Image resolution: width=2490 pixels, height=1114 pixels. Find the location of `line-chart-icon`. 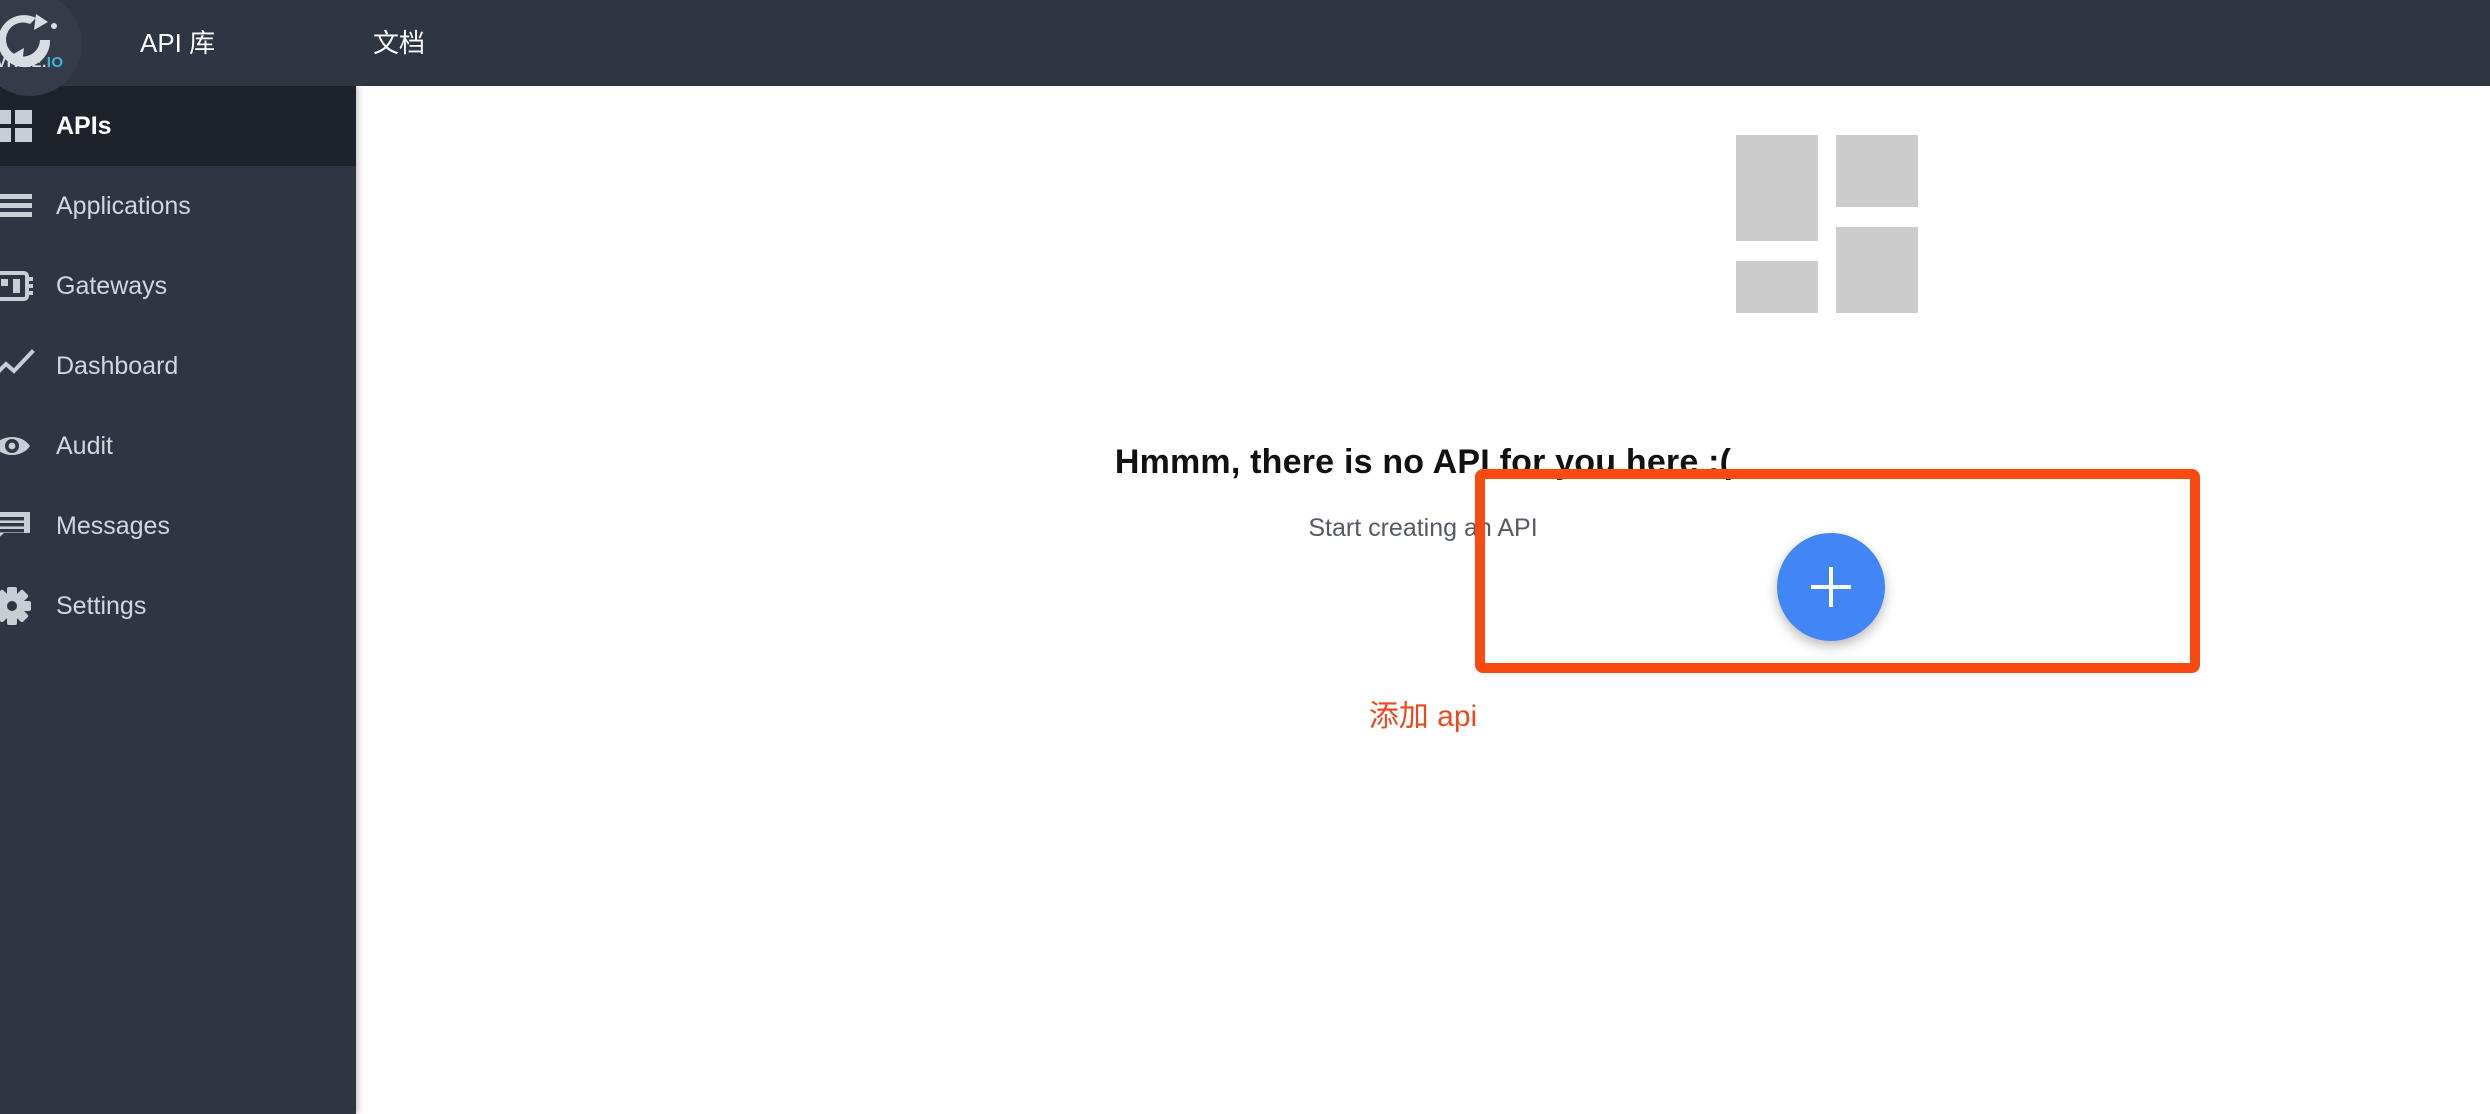

line-chart-icon is located at coordinates (21, 366).